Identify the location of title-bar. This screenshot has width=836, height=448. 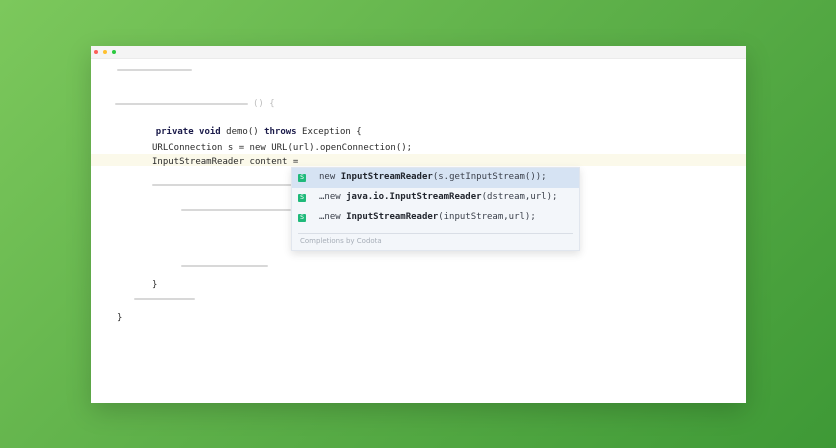
(418, 52).